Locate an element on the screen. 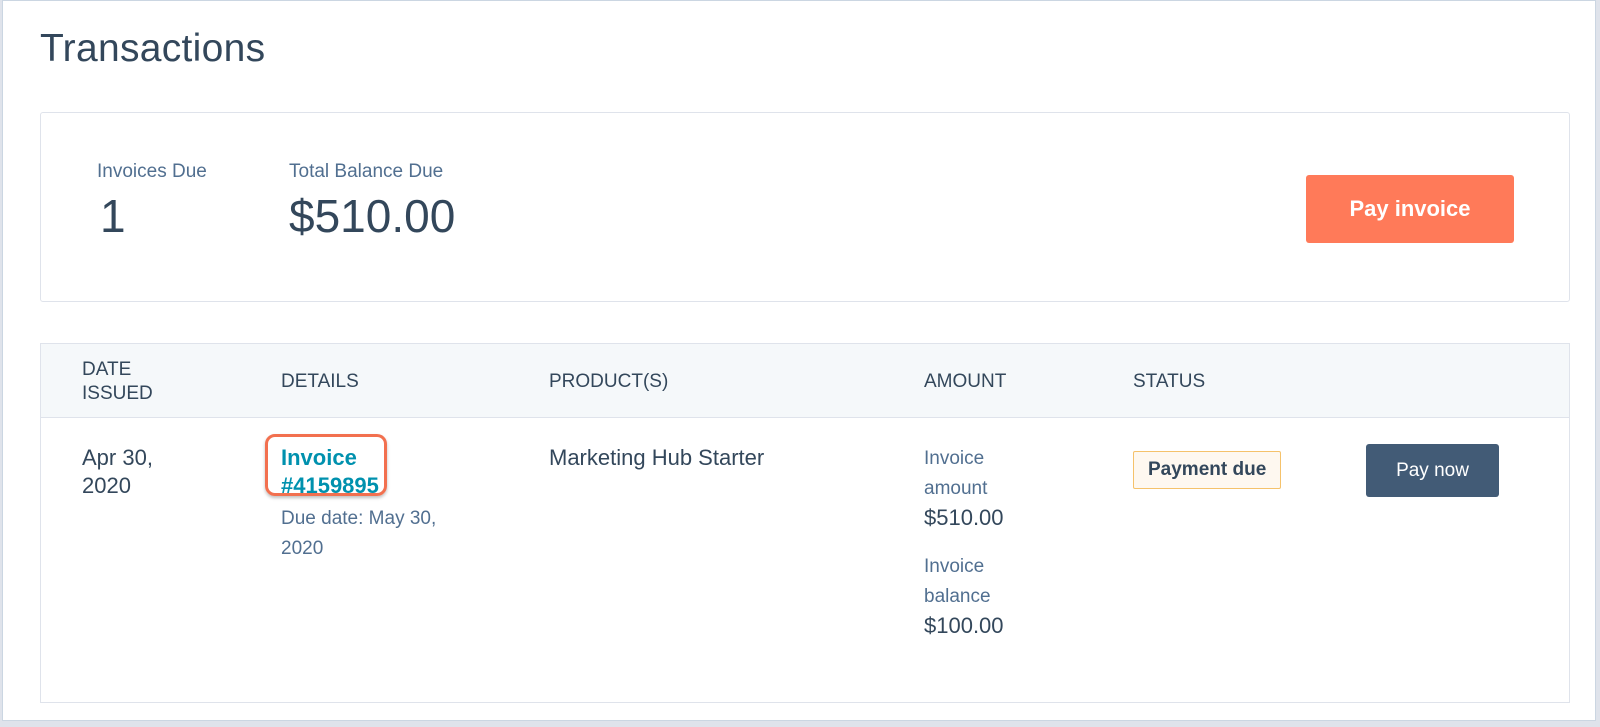  column-header-status: STATUS is located at coordinates (1169, 381).